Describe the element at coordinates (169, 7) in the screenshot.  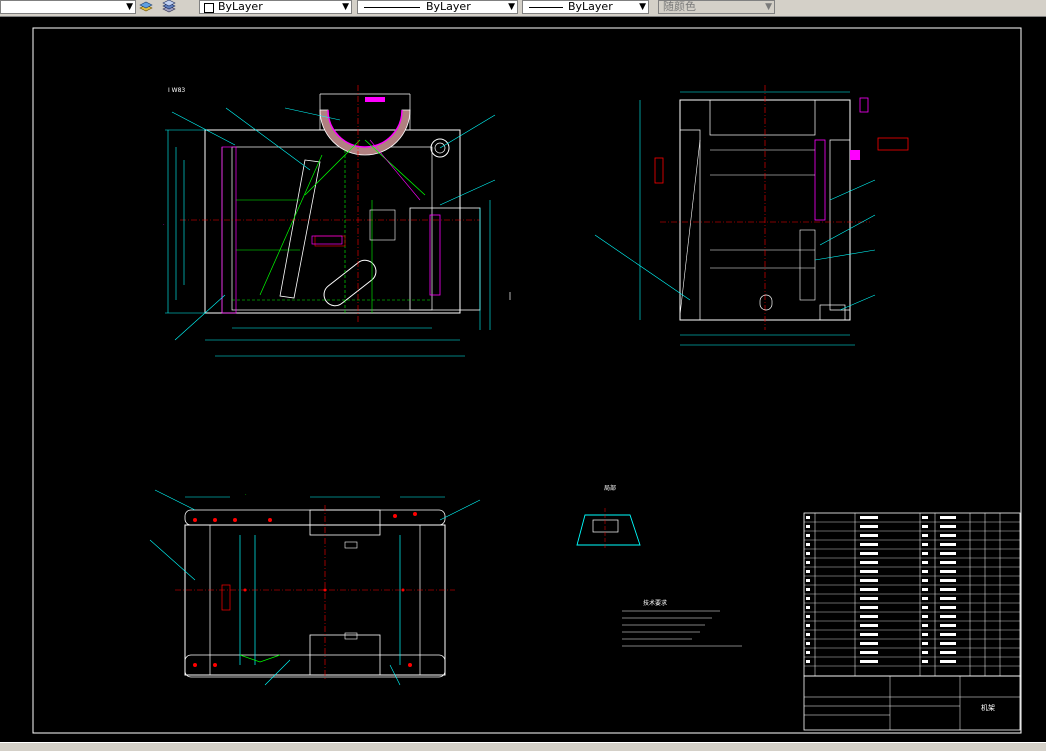
I see `layer-previous-icon` at that location.